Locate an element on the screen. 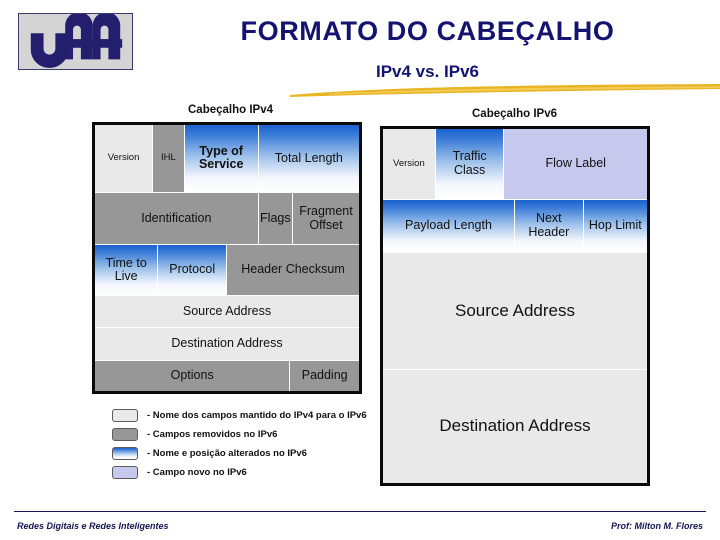  ipv4-field-protocol: Protocol is located at coordinates (192, 270).